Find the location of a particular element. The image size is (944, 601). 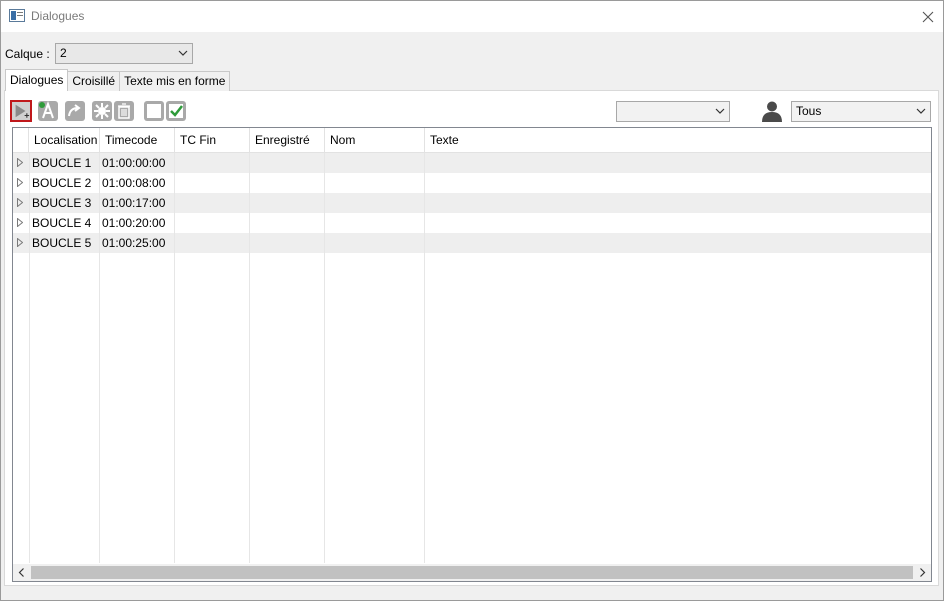

cell-timecode: 01:00:25:00 is located at coordinates (134, 243).